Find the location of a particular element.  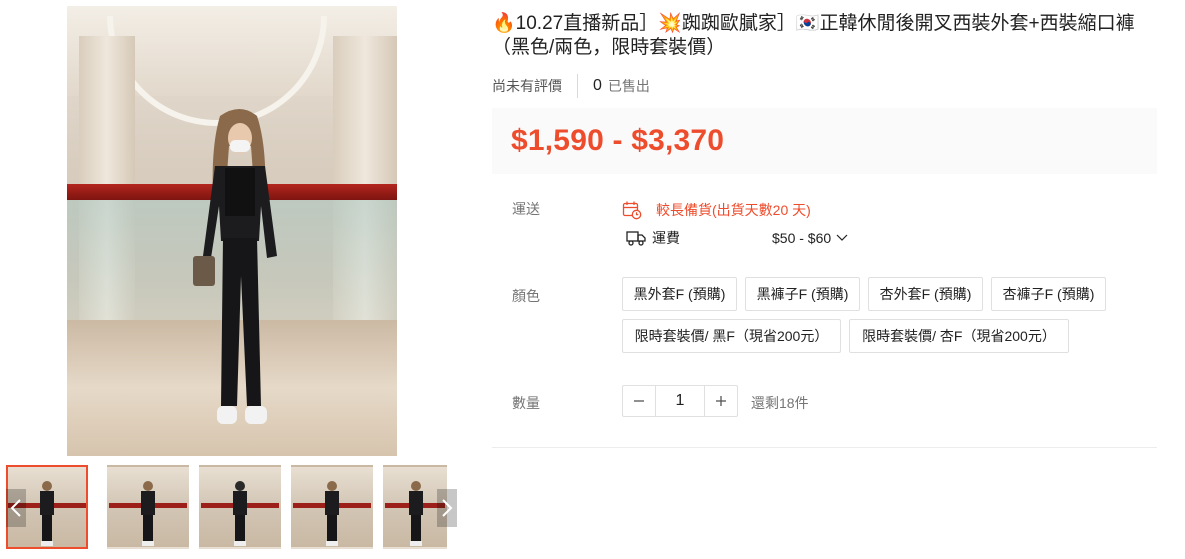

gallery-next-button is located at coordinates (447, 508).